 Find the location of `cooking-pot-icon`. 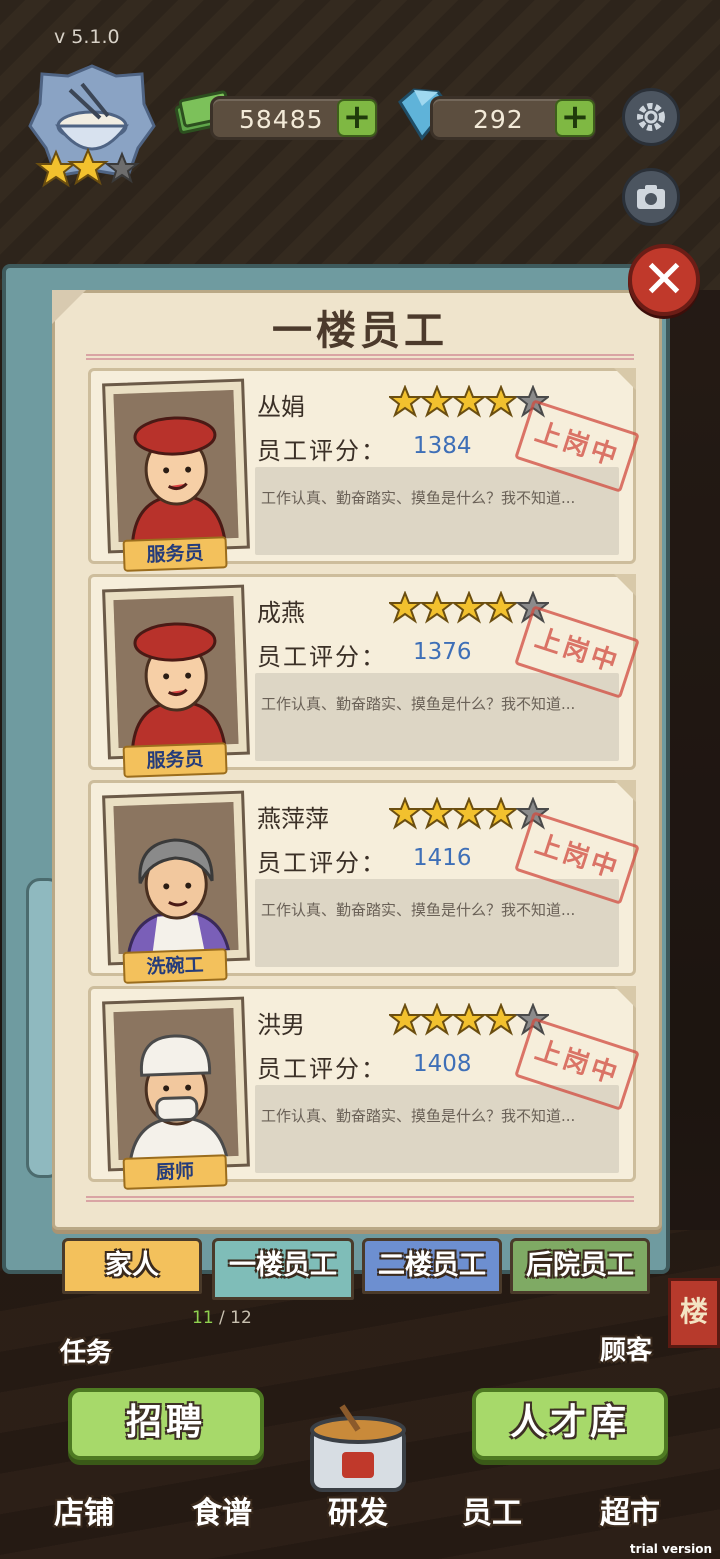

cooking-pot-icon is located at coordinates (358, 1448).